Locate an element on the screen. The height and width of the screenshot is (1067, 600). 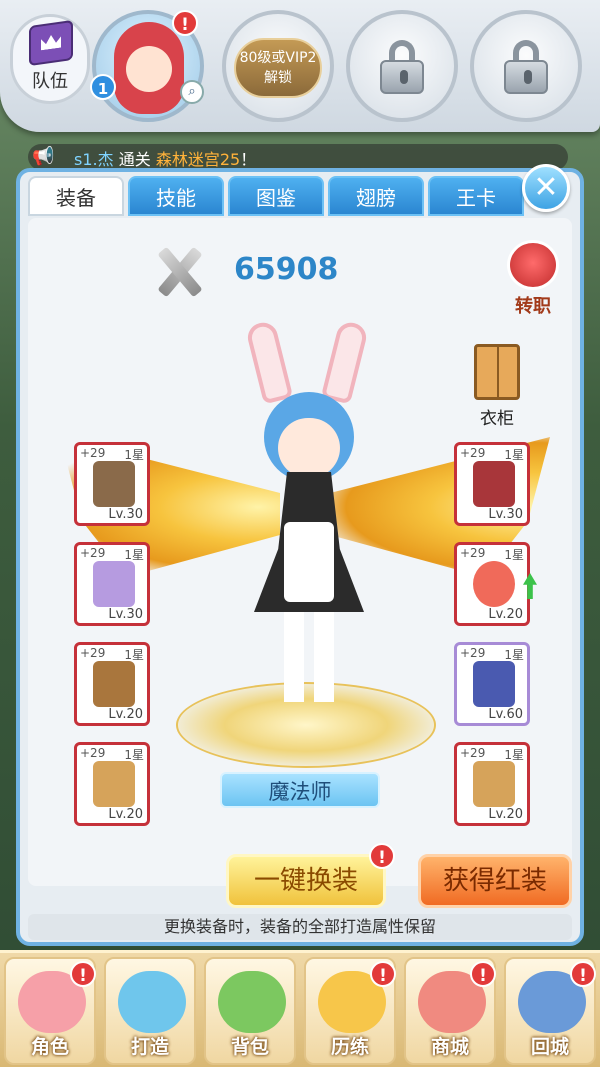
tab-equipment: 装备 is located at coordinates (76, 196).